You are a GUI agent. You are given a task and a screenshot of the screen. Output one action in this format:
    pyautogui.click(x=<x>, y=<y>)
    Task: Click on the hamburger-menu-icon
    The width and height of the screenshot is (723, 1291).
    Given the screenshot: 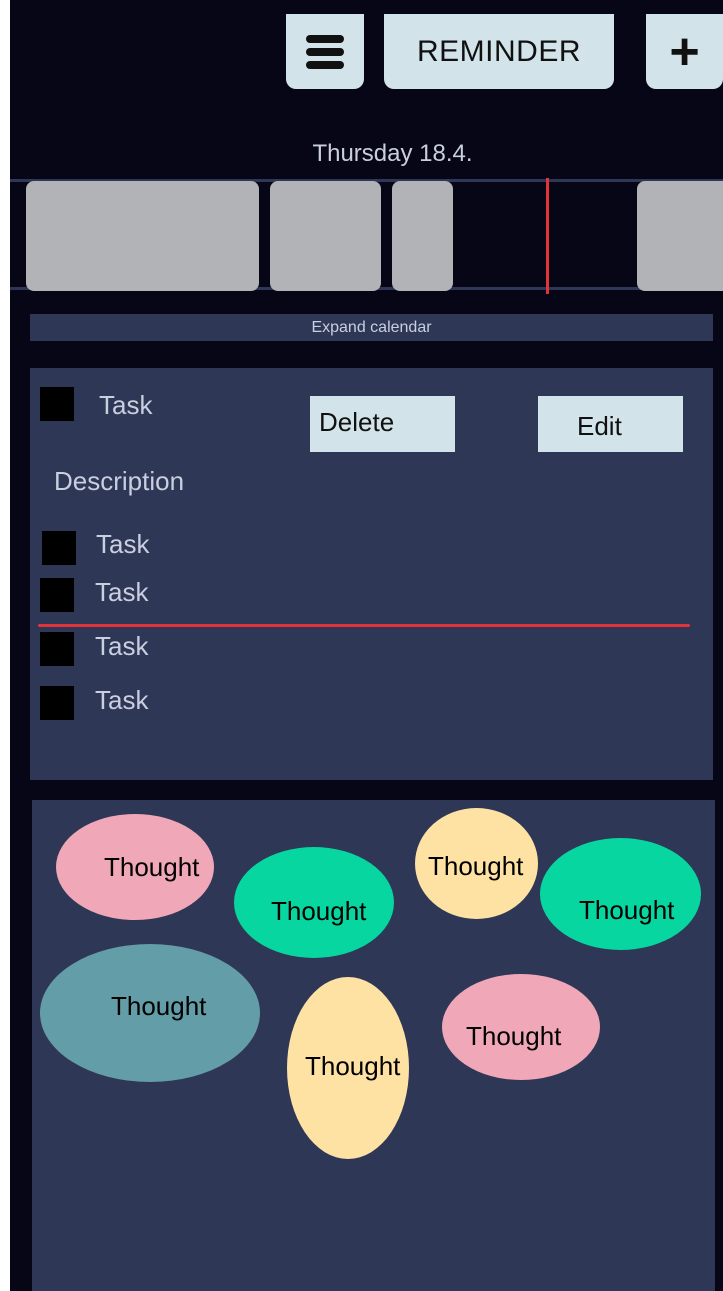 What is the action you would take?
    pyautogui.click(x=325, y=51)
    